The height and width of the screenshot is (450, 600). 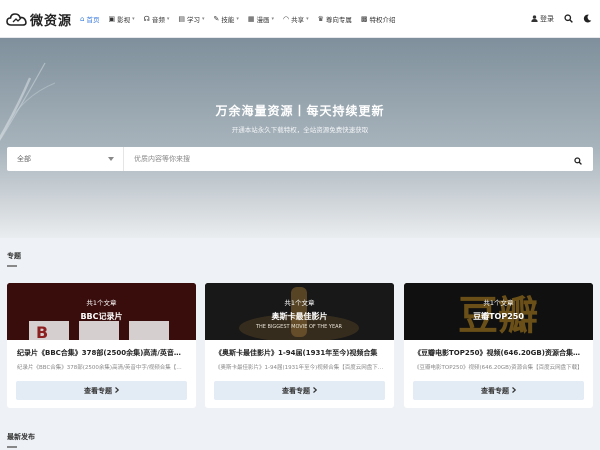 I want to click on nav-item-5: ✎ 技能 ▾, so click(x=225, y=19).